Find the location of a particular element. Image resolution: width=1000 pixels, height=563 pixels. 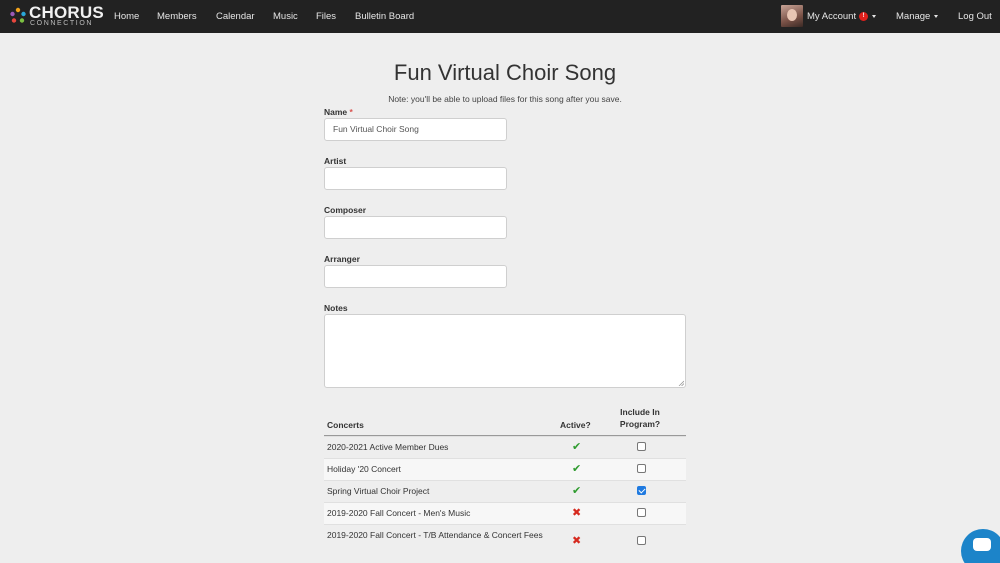

artist-input is located at coordinates (415, 178).